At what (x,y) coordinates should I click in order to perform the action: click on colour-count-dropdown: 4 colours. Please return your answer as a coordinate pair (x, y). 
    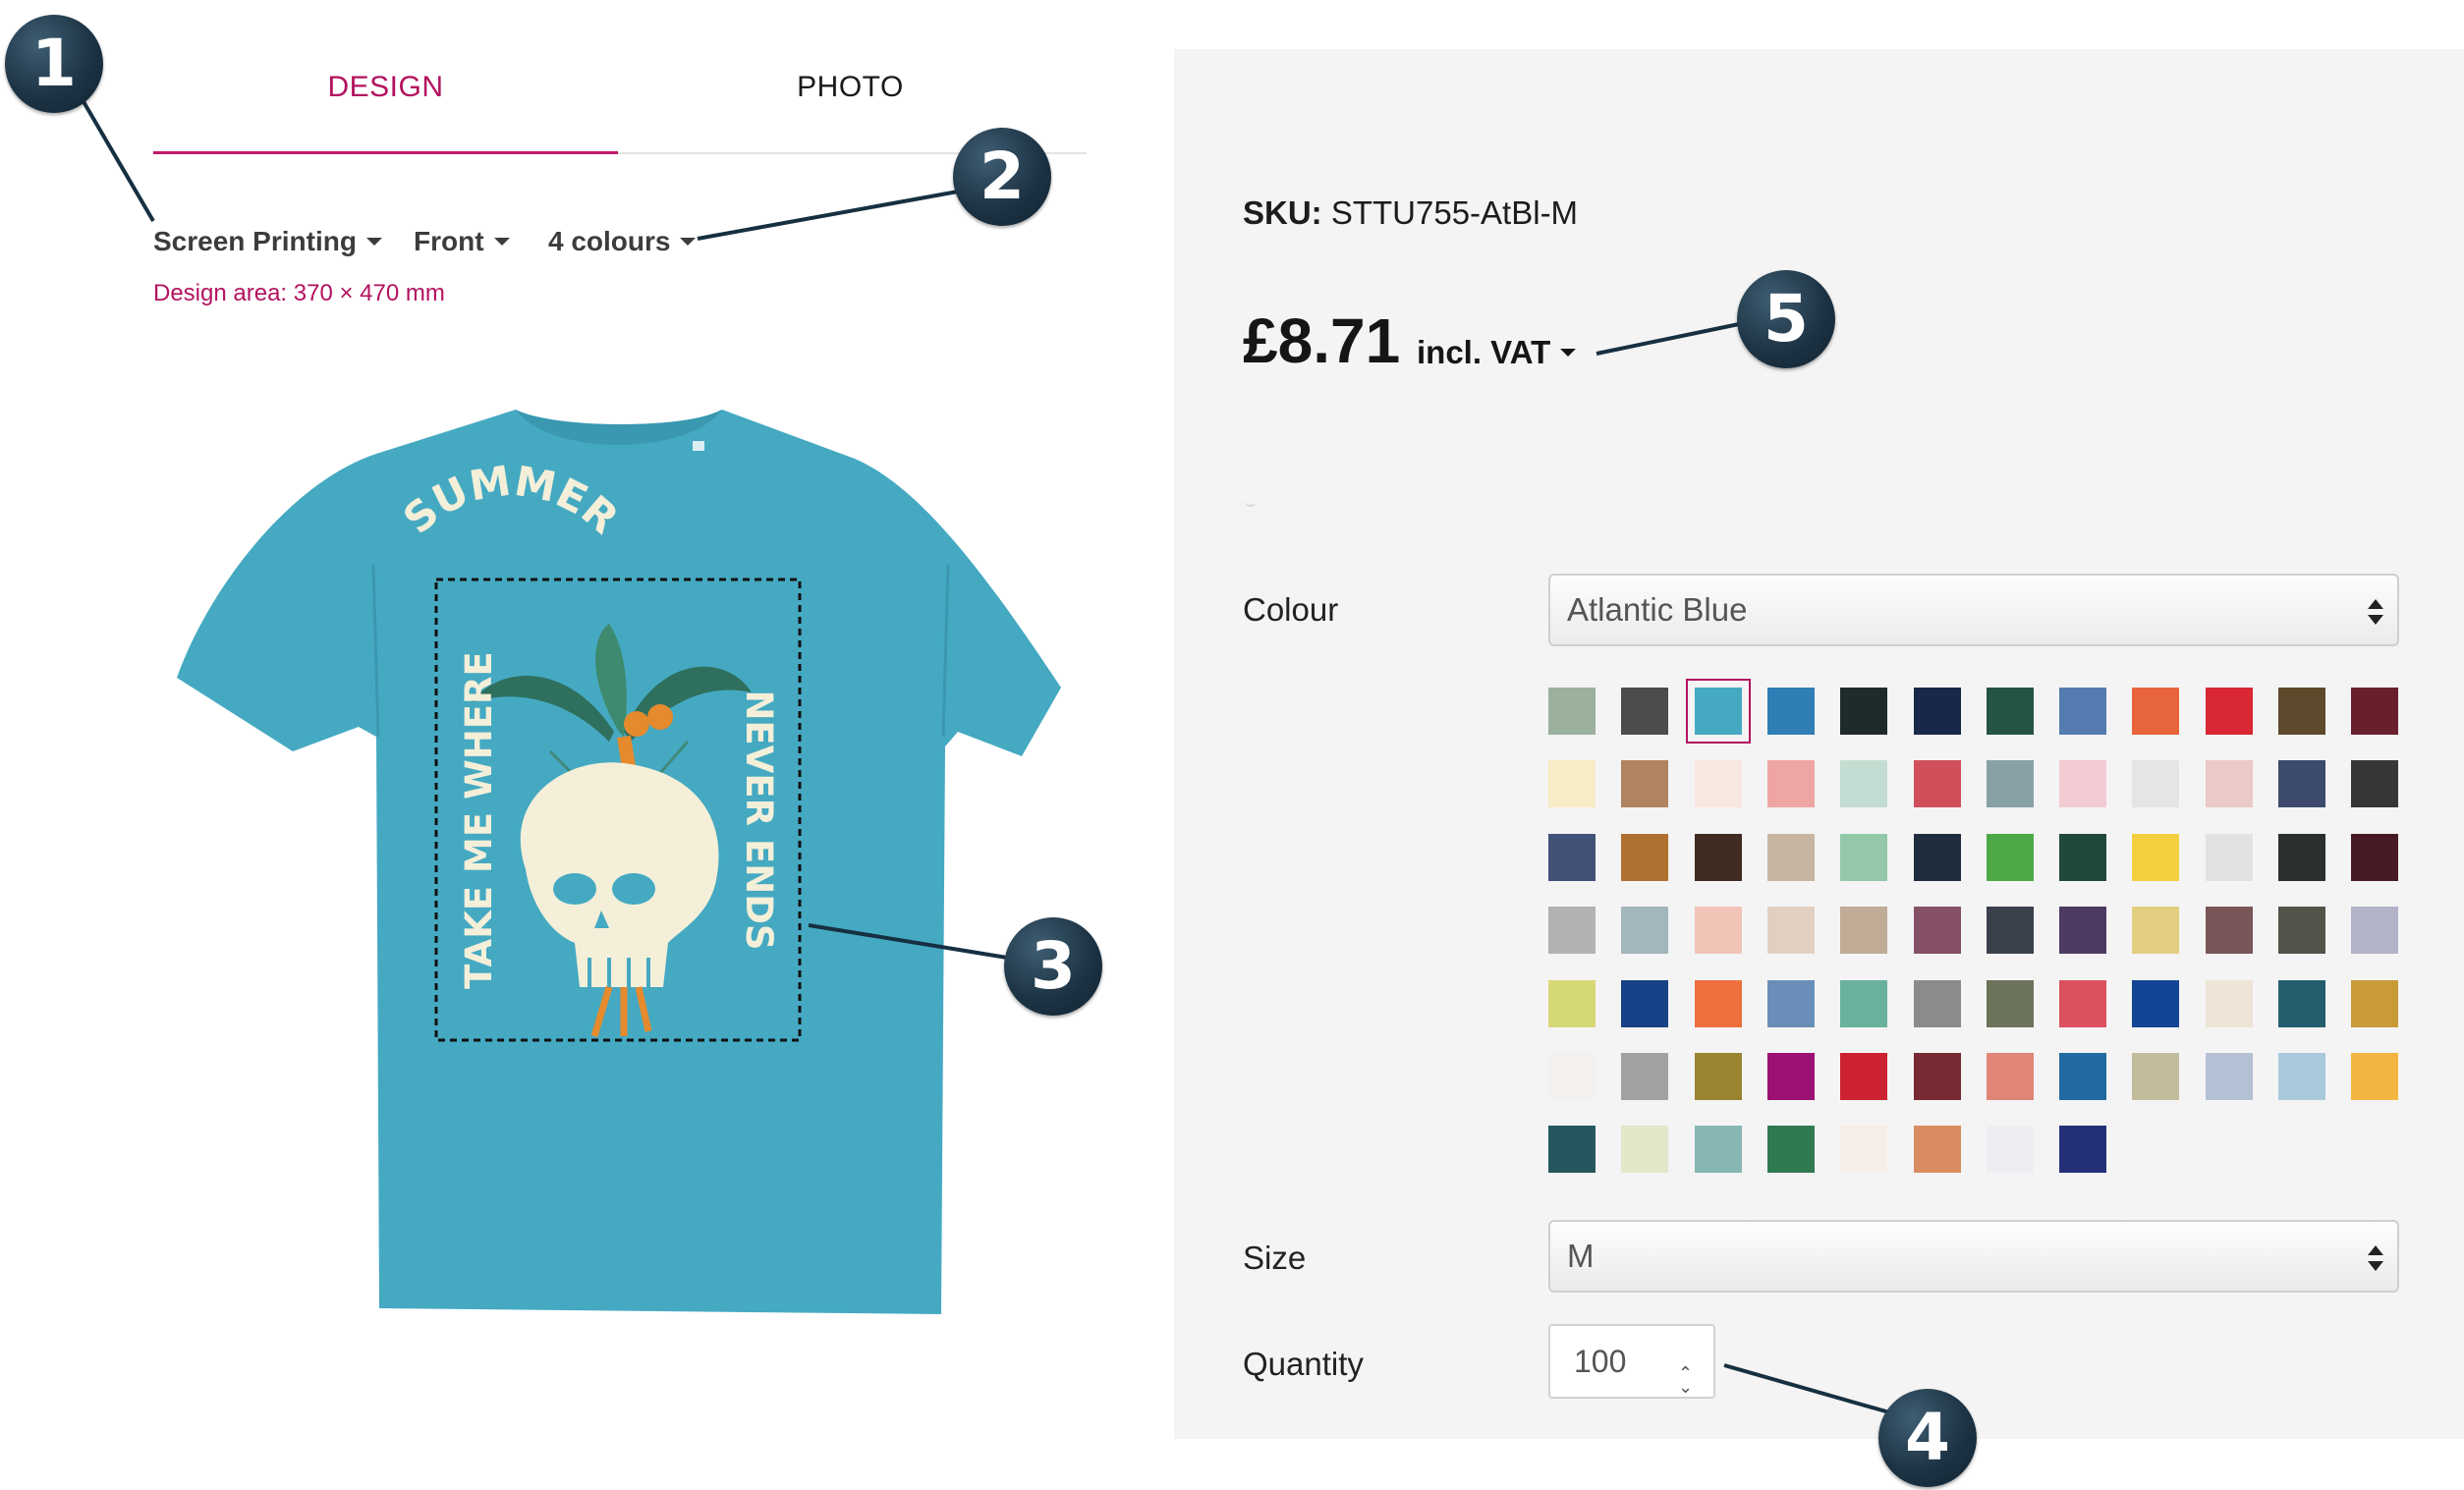
    Looking at the image, I should click on (622, 241).